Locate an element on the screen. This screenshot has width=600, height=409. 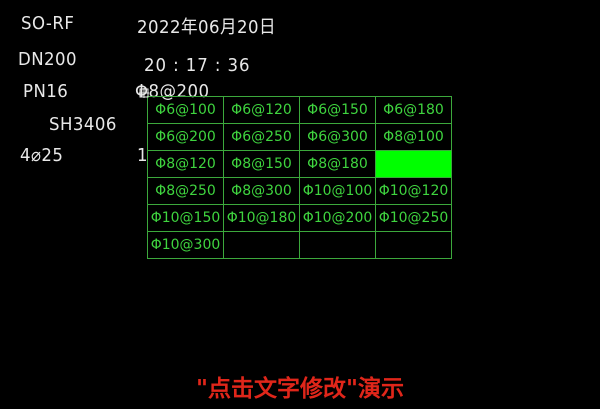
picker-cell: Φ8@180 is located at coordinates (337, 164).